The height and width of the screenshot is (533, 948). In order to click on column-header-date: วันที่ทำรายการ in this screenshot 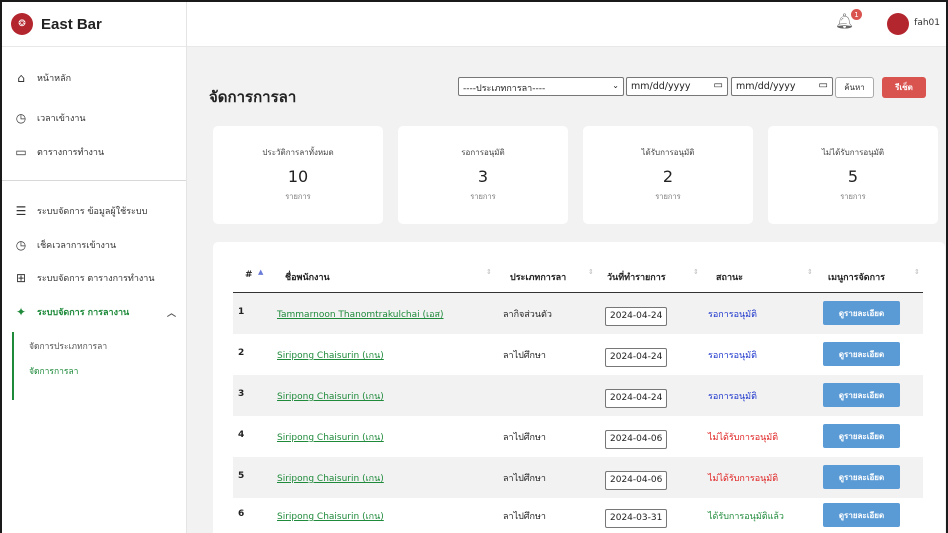, I will do `click(636, 277)`.